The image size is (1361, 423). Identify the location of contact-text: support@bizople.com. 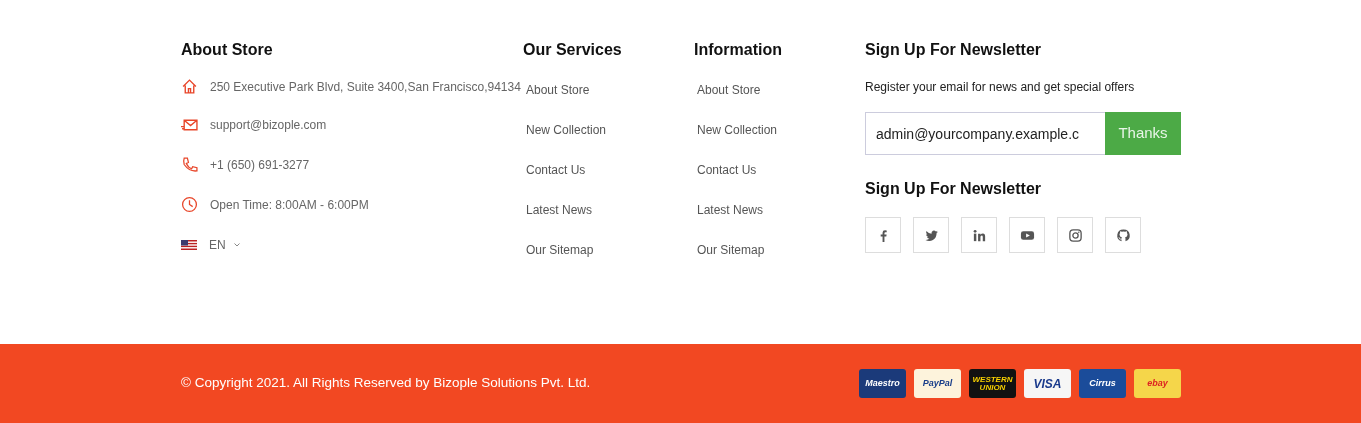
(268, 125).